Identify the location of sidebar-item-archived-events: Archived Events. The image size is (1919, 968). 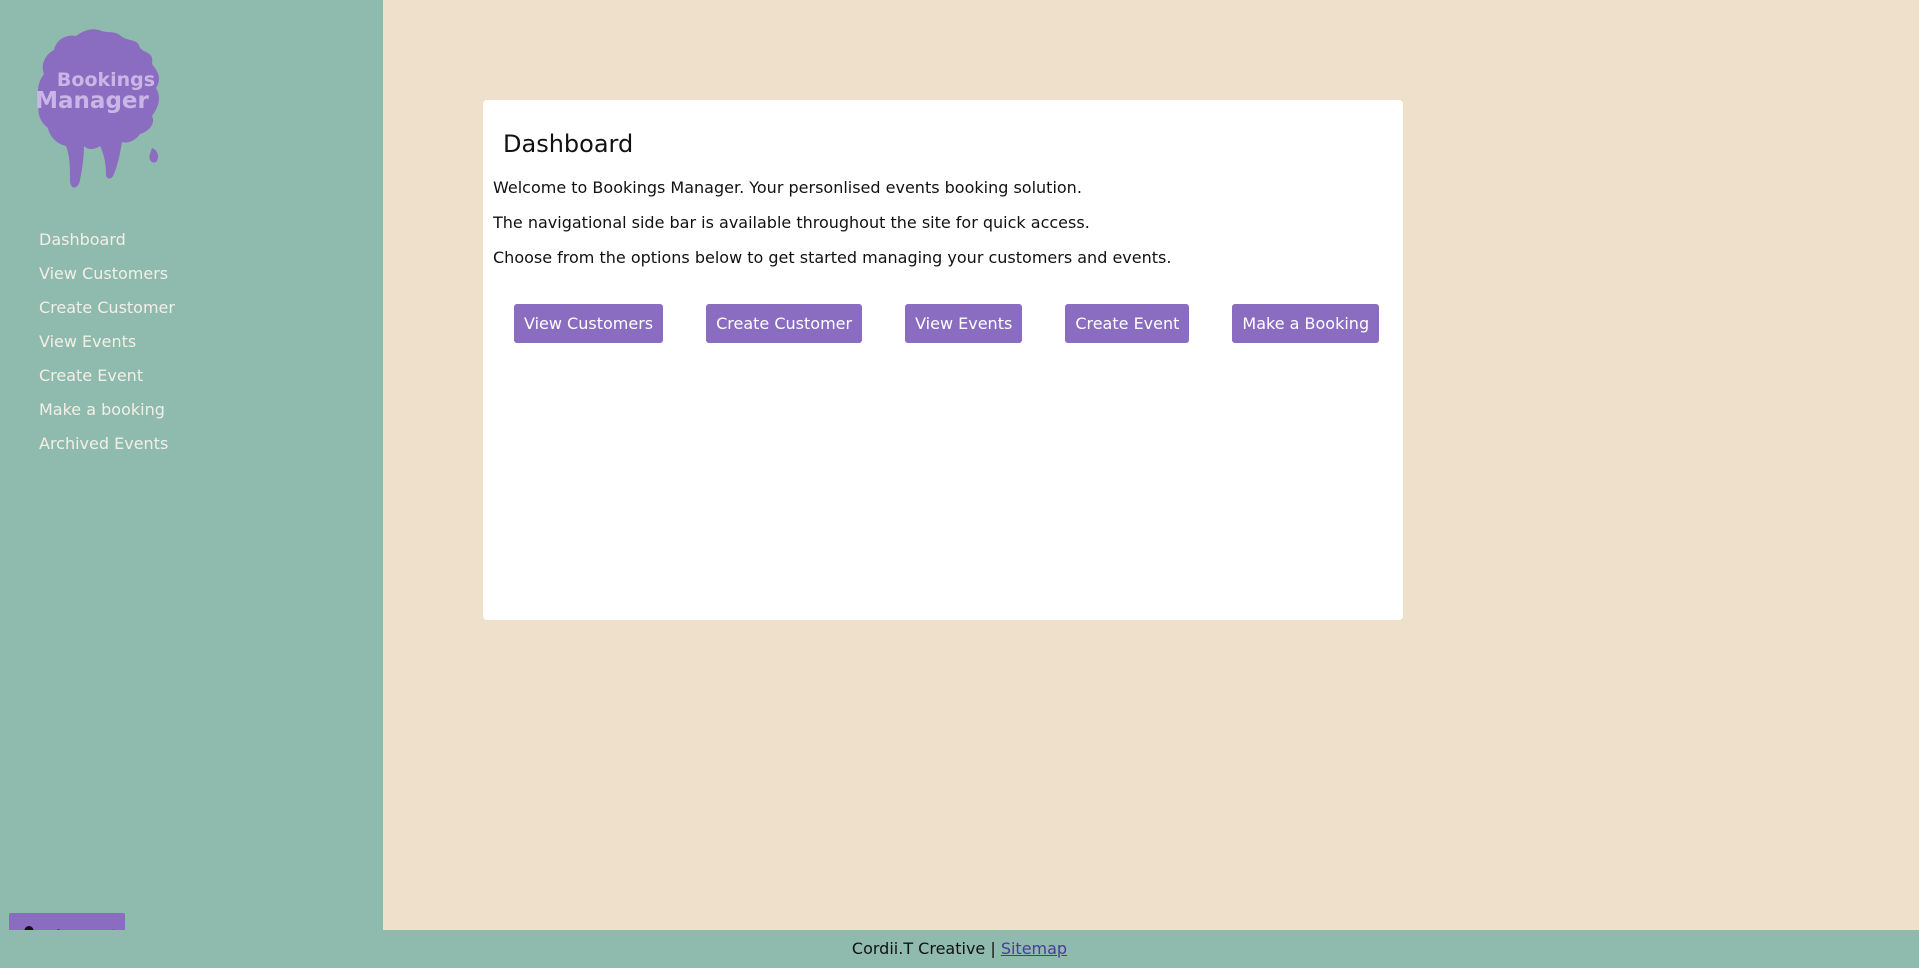
(107, 447).